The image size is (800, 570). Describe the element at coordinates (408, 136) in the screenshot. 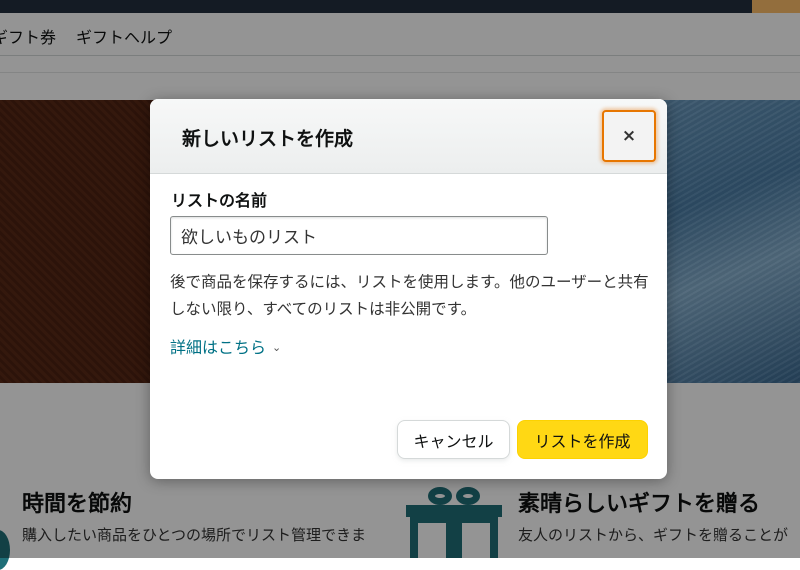

I see `dialog-header: 新しいリストを作成 ×` at that location.